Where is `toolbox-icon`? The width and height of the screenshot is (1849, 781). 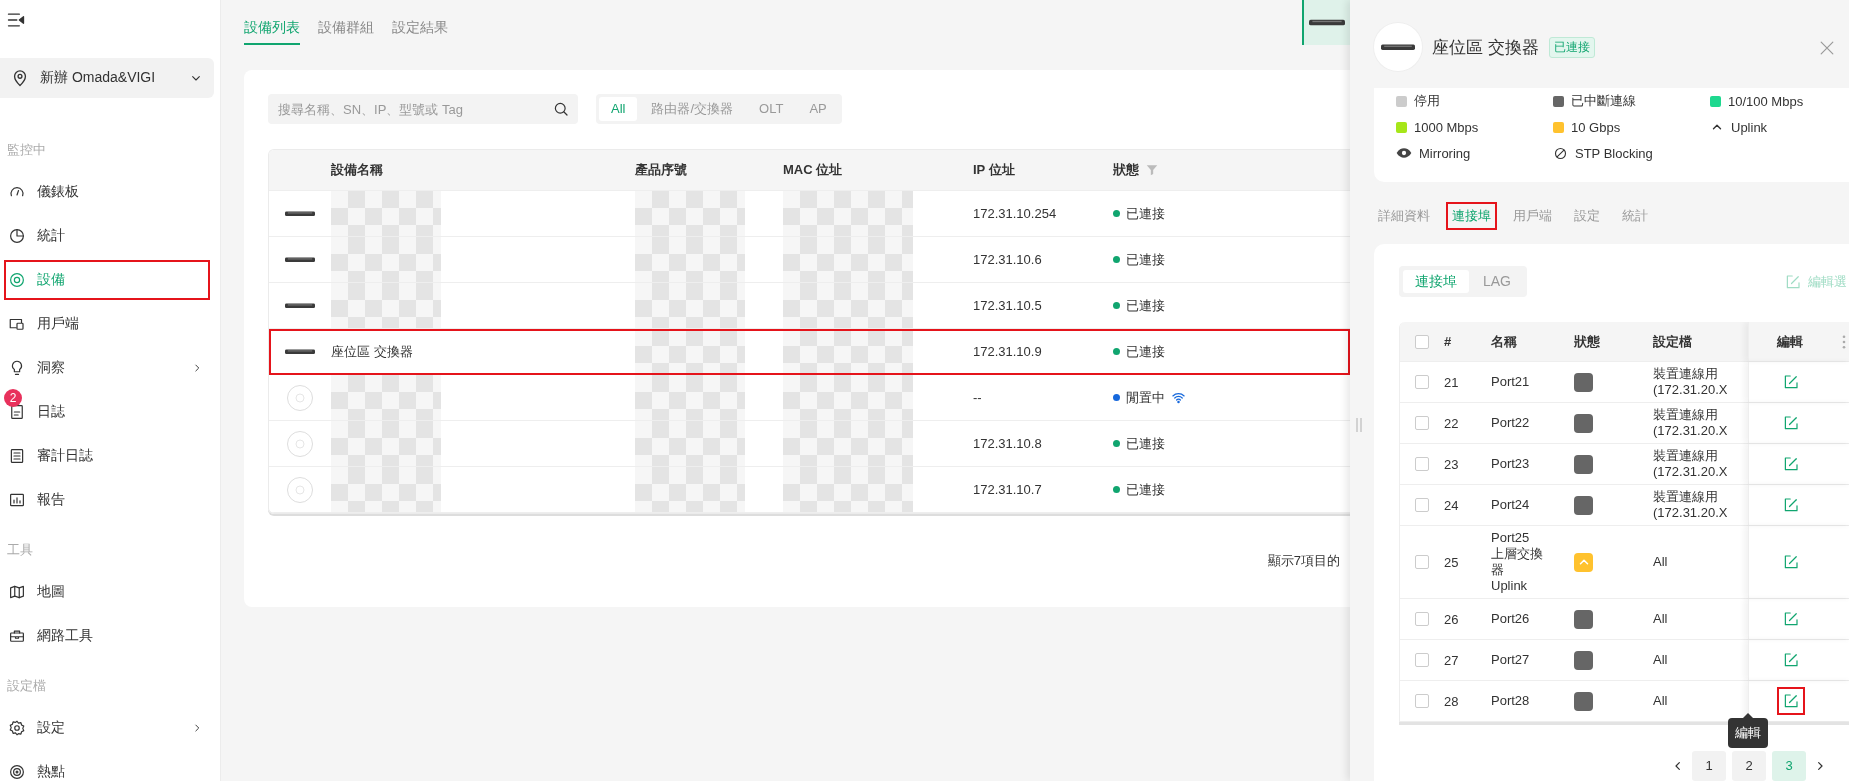
toolbox-icon is located at coordinates (17, 636).